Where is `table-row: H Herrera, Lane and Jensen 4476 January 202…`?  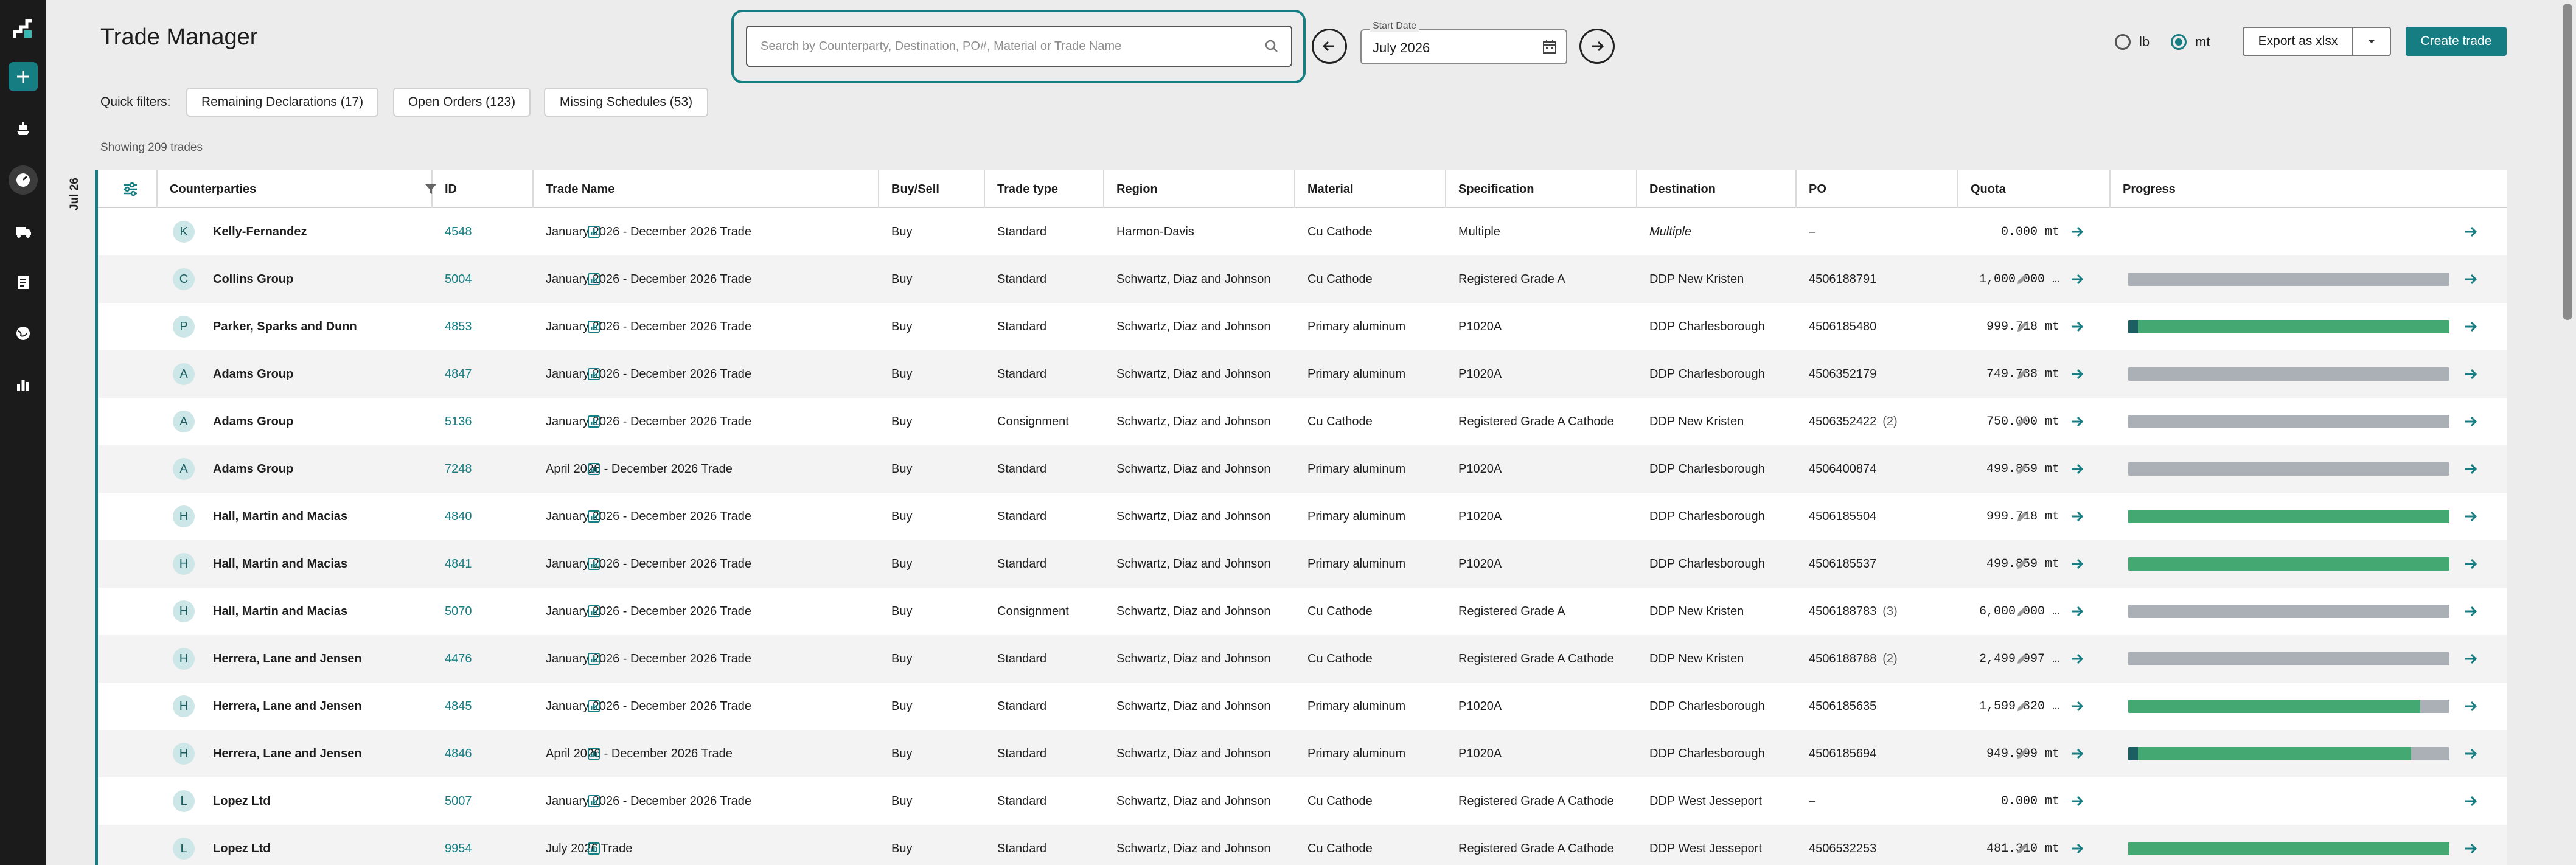 table-row: H Herrera, Lane and Jensen 4476 January 202… is located at coordinates (1302, 659).